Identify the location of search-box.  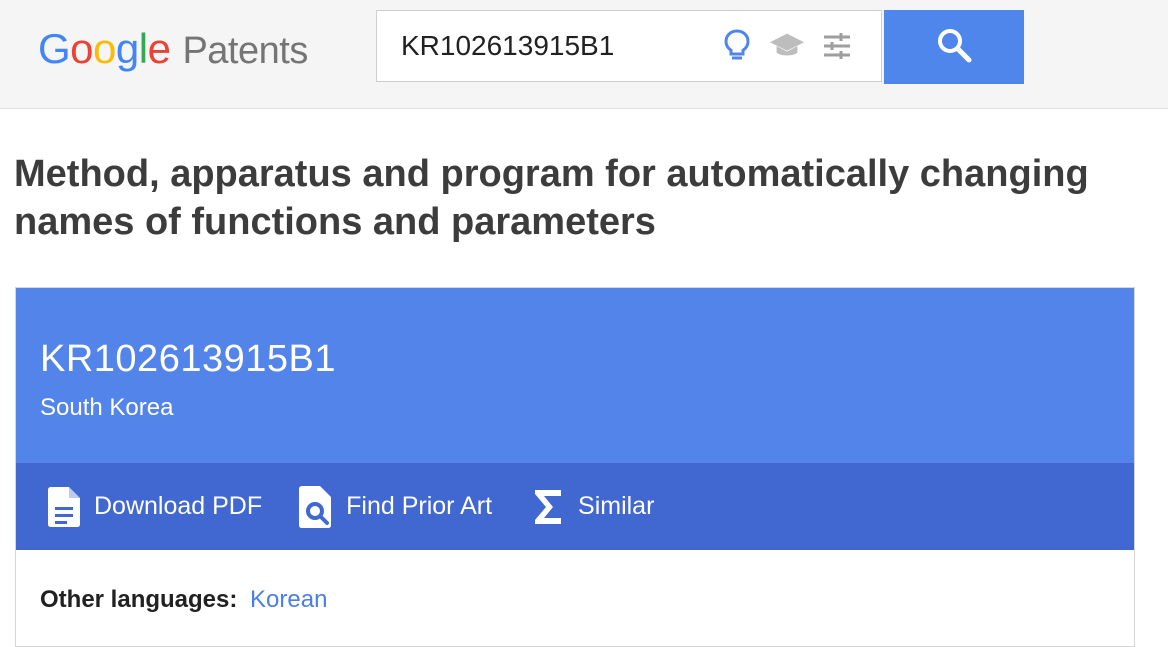
(629, 46).